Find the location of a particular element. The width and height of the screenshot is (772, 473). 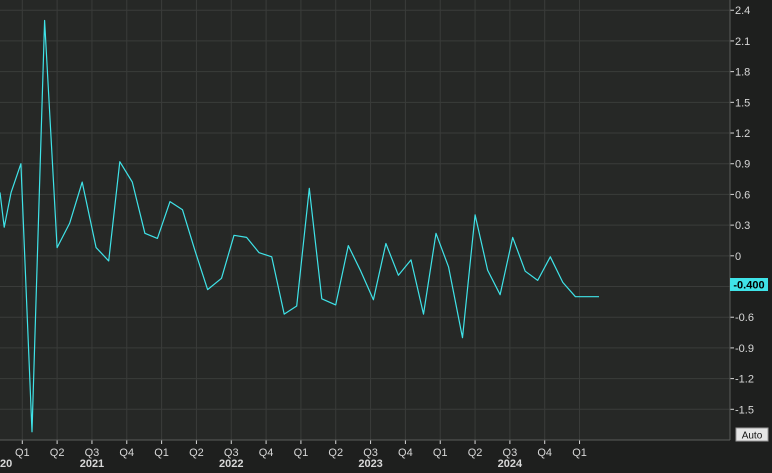

auto-scale-button: Auto is located at coordinates (752, 434).